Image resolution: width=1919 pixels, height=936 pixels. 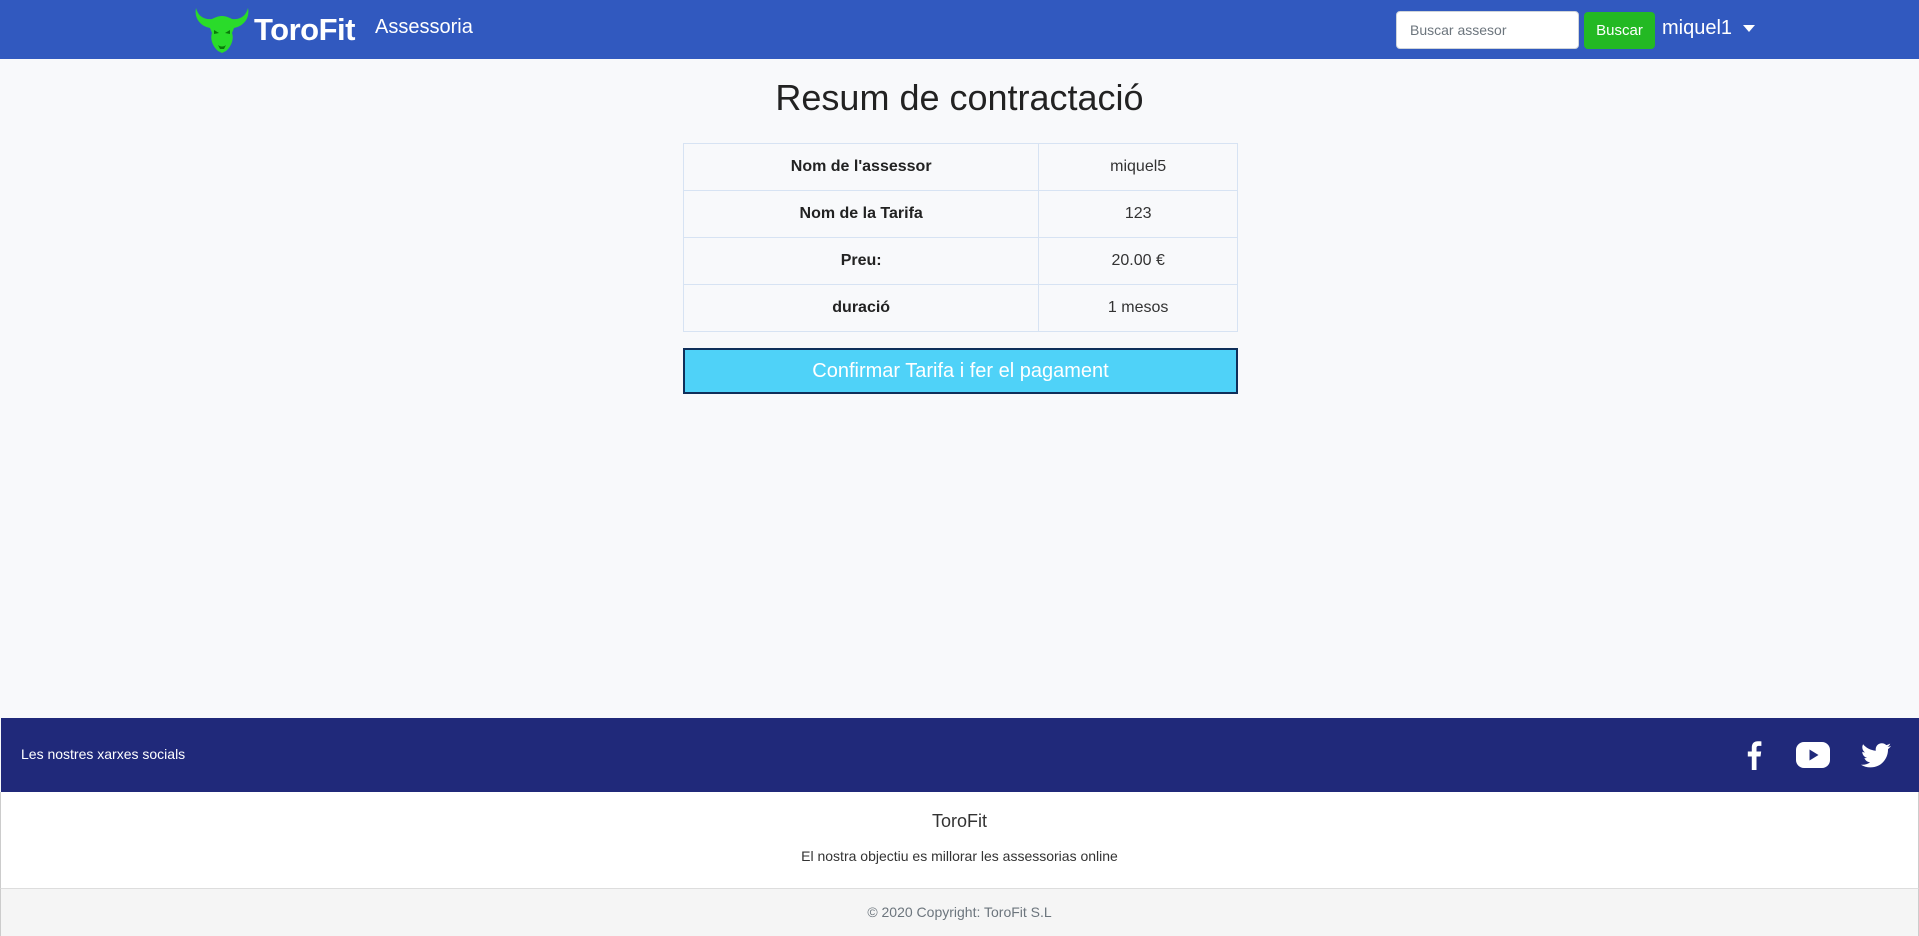 I want to click on brand-link: ToroFit, so click(x=273, y=30).